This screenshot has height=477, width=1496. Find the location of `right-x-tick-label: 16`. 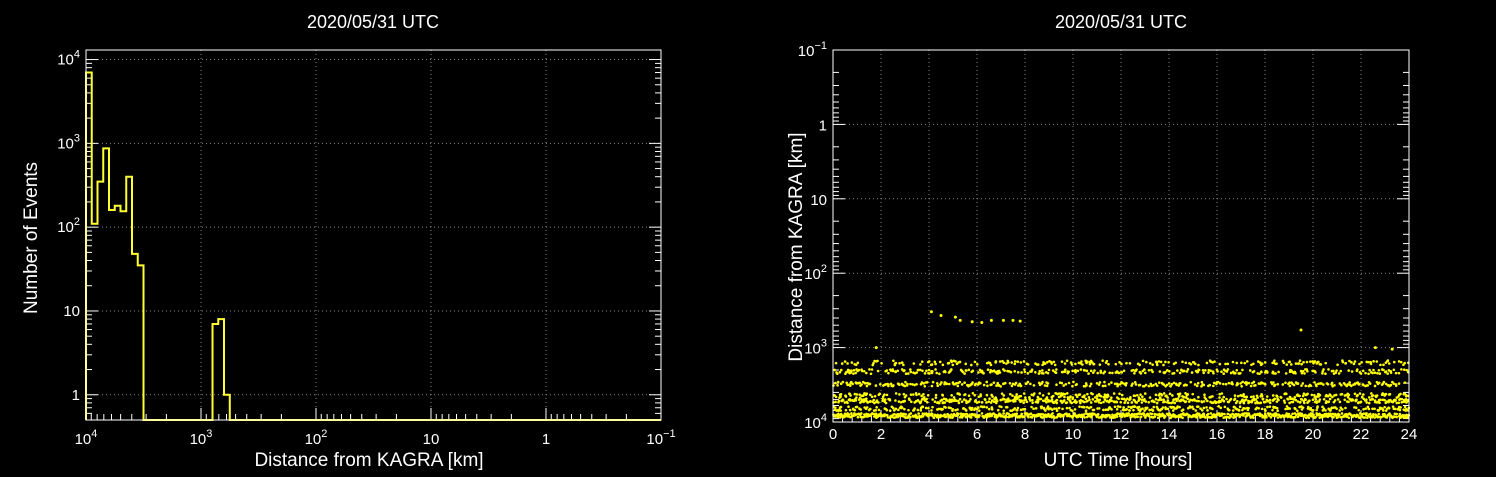

right-x-tick-label: 16 is located at coordinates (1217, 434).